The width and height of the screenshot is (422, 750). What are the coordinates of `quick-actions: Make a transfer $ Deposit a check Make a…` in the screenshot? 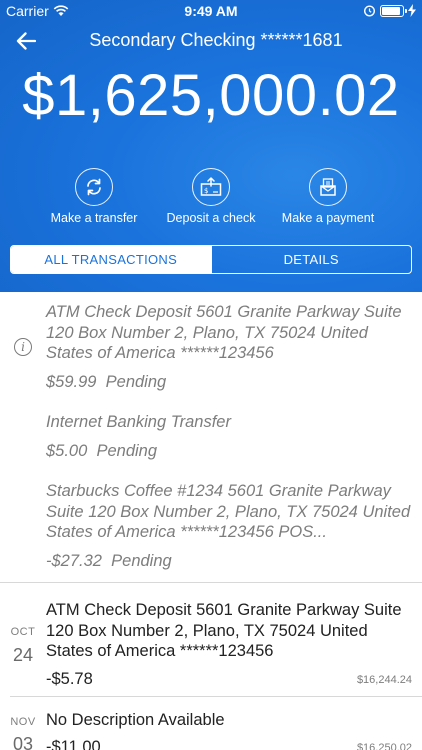 It's located at (211, 198).